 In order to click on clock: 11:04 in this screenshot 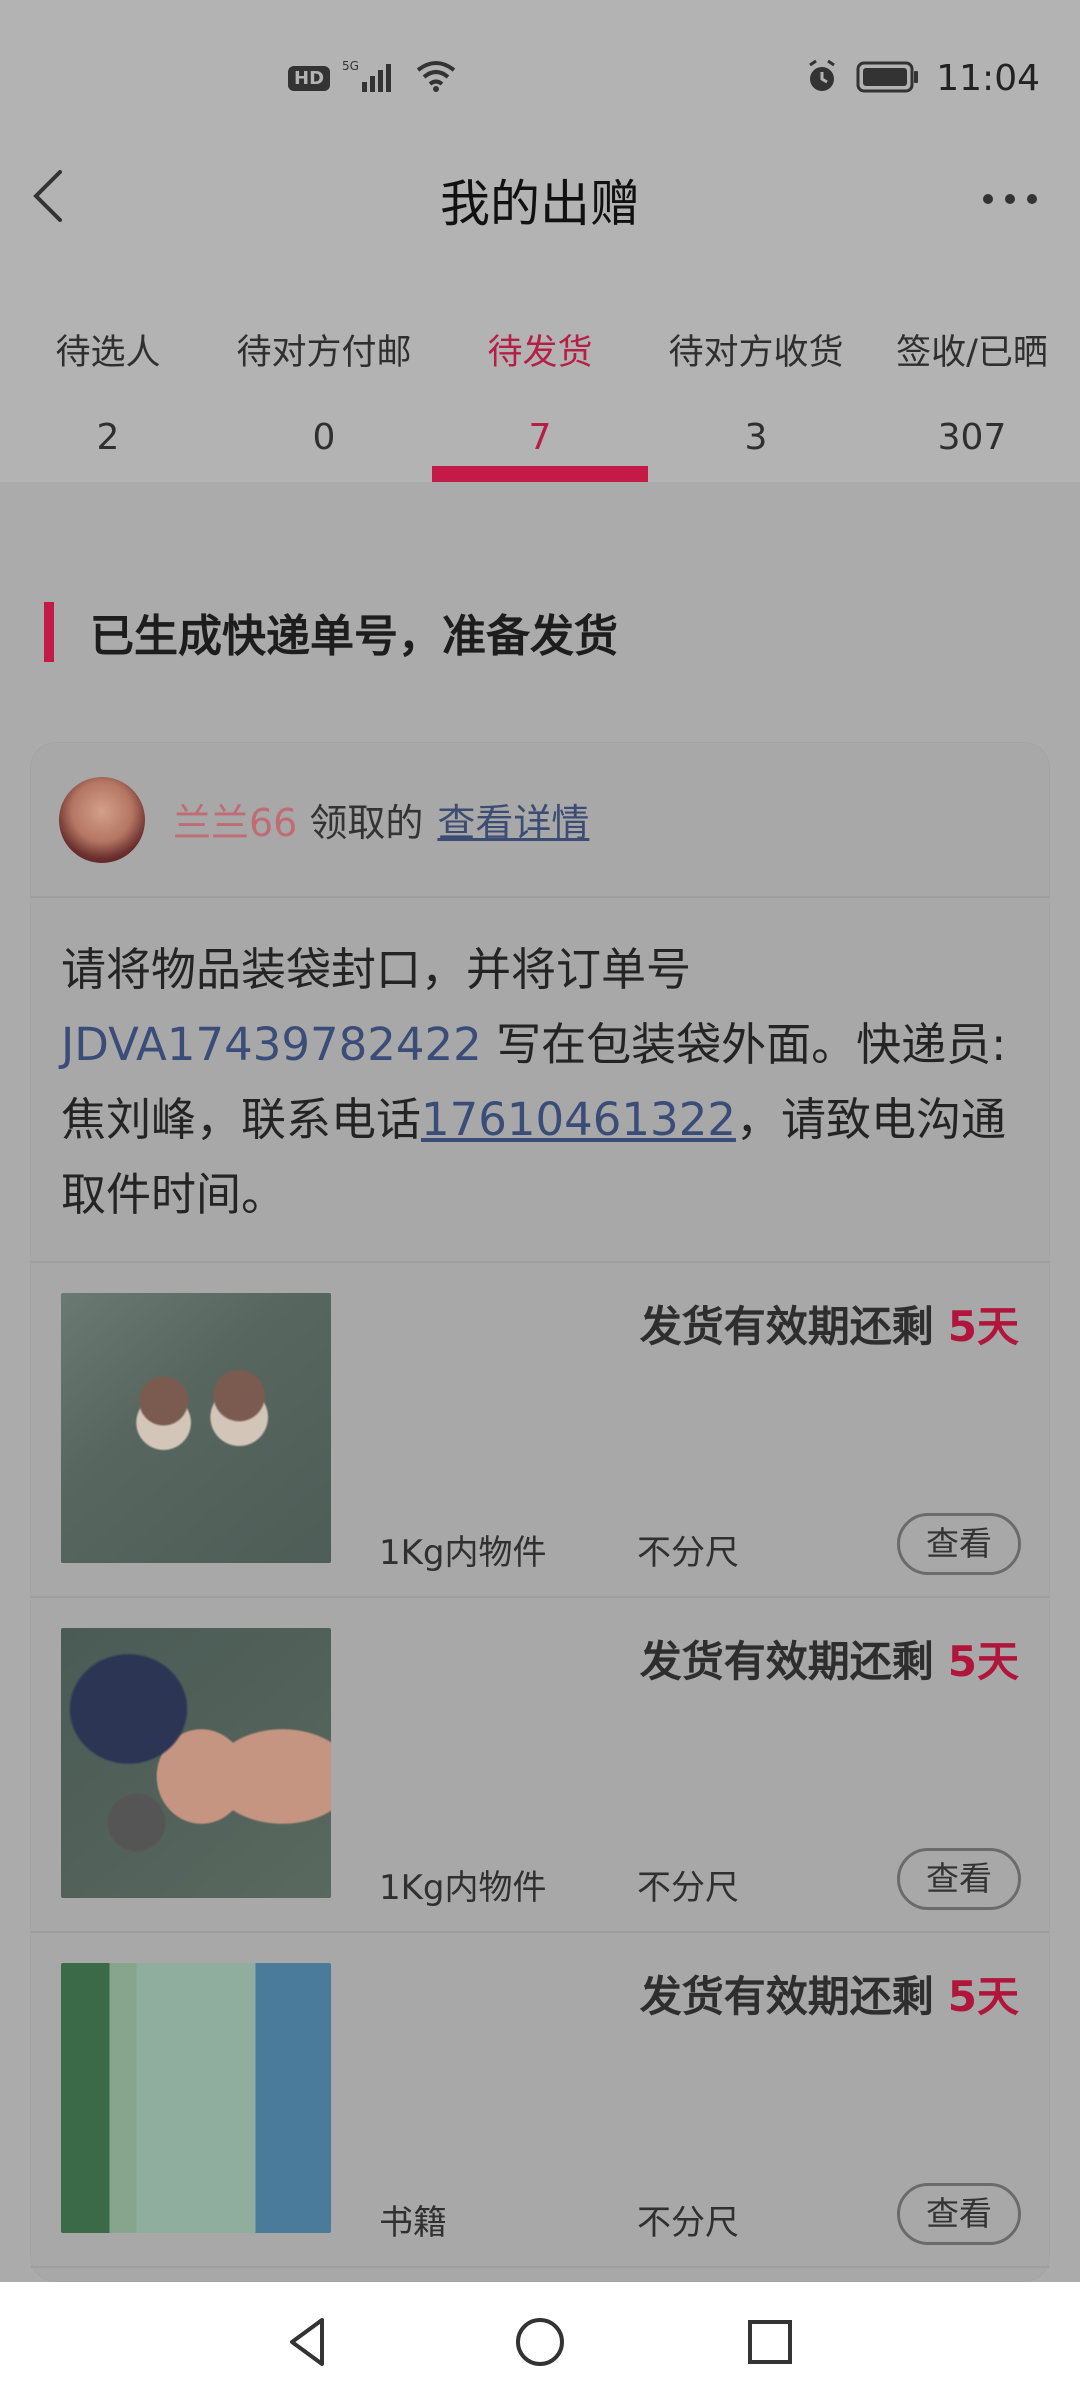, I will do `click(988, 78)`.